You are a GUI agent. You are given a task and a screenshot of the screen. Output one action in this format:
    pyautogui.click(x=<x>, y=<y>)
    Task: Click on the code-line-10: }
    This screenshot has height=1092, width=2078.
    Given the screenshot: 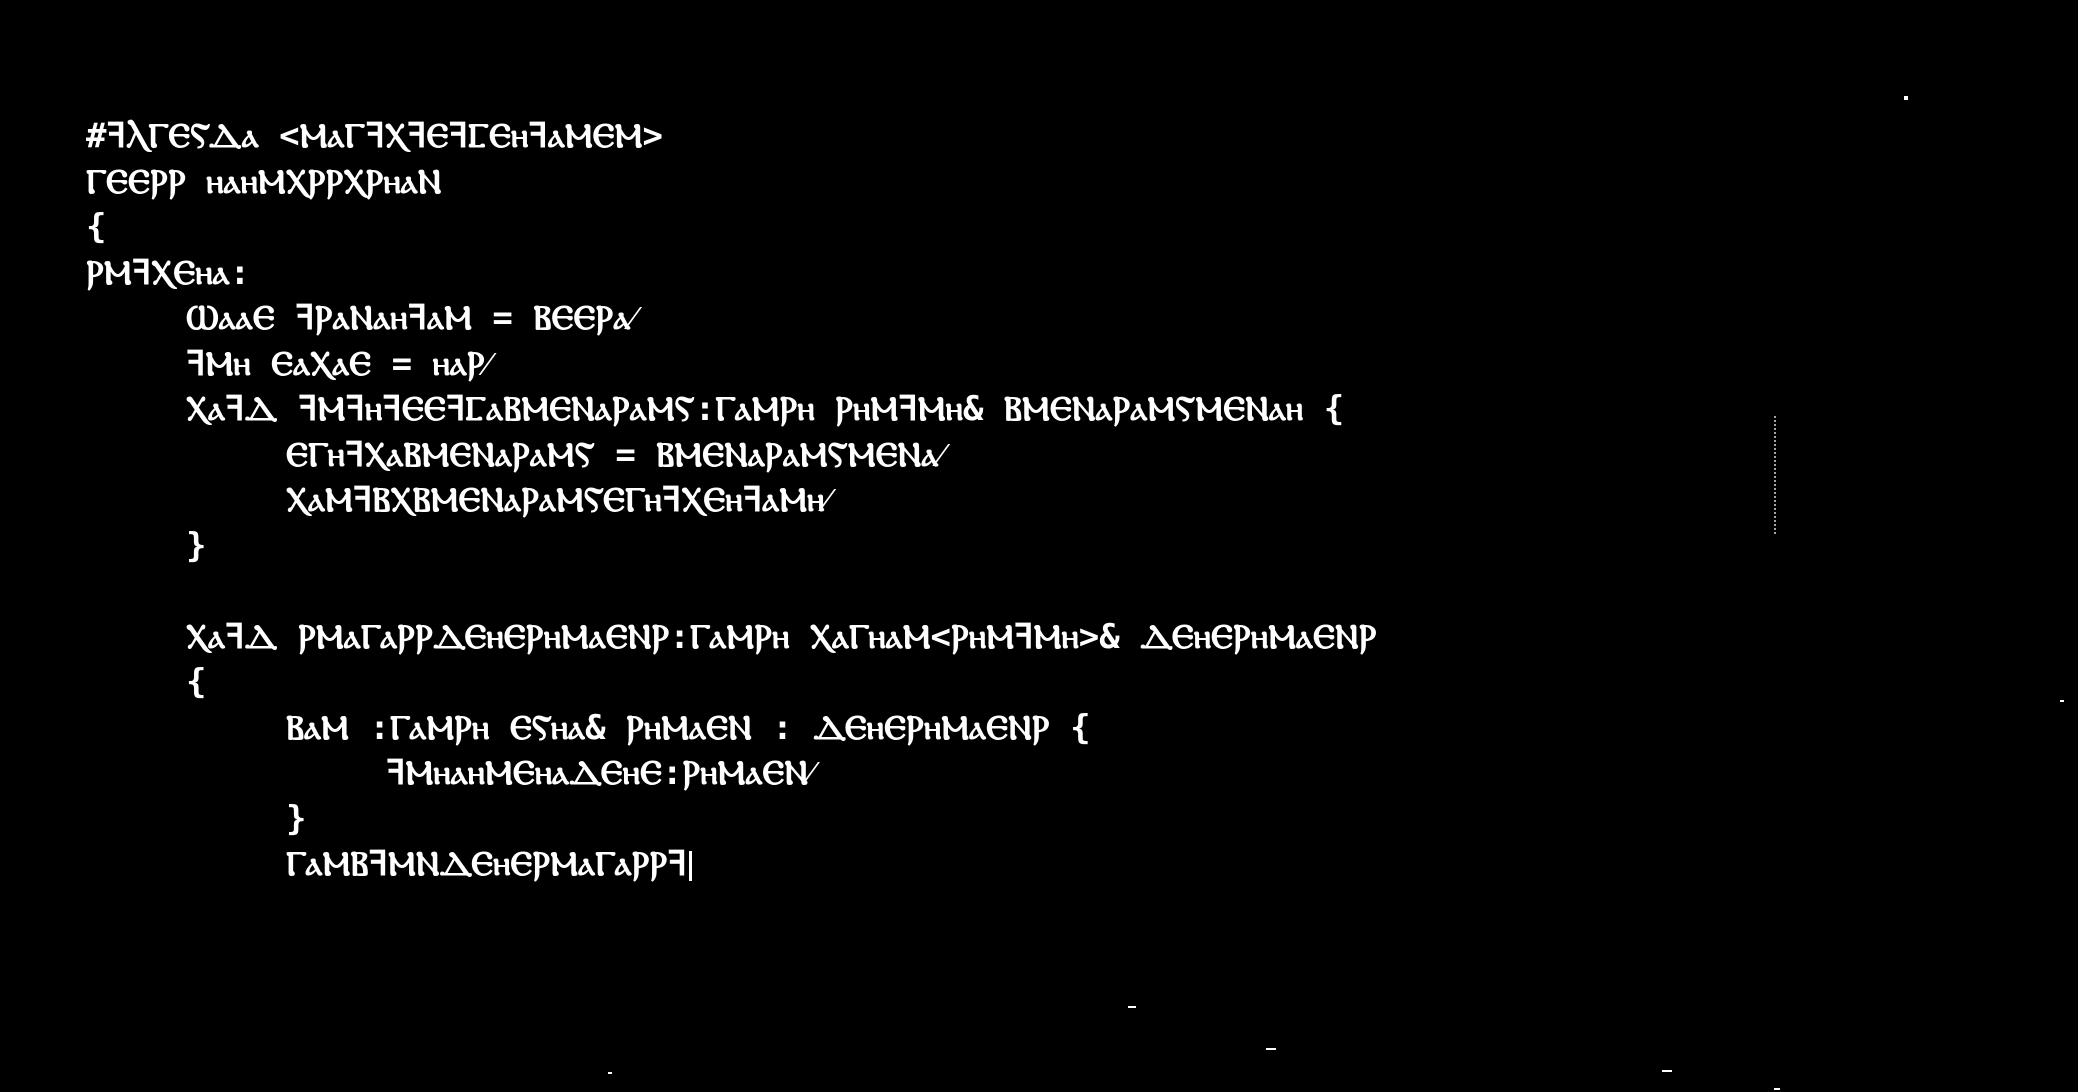 What is the action you would take?
    pyautogui.click(x=196, y=545)
    